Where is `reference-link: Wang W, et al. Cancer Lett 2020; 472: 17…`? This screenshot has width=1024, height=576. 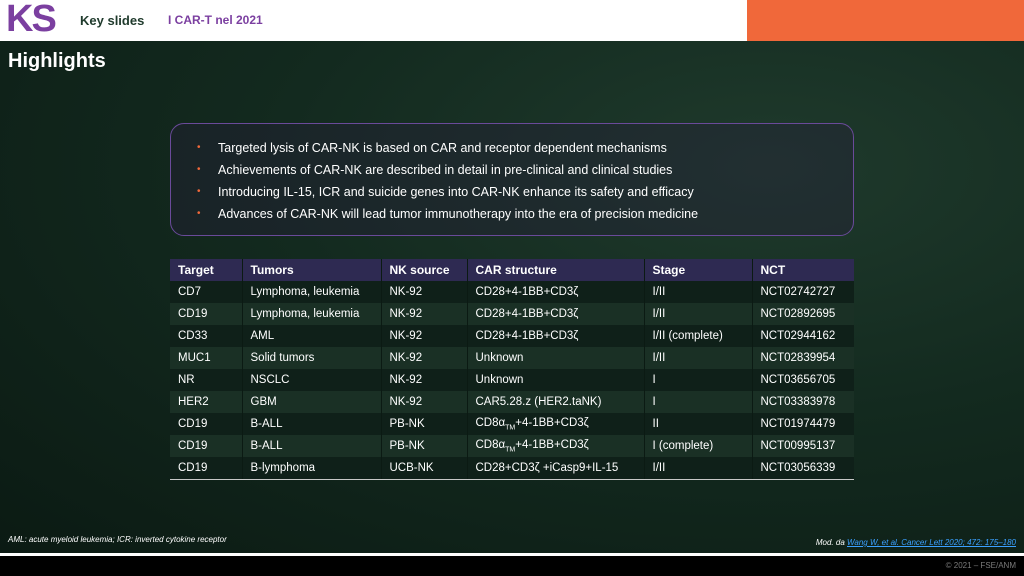 reference-link: Wang W, et al. Cancer Lett 2020; 472: 17… is located at coordinates (931, 542).